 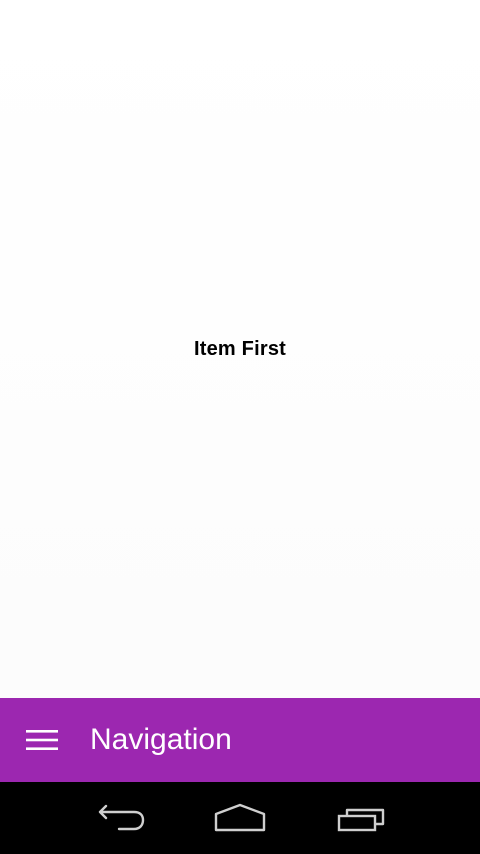 What do you see at coordinates (240, 740) in the screenshot?
I see `bottom-app-bar: Navigation` at bounding box center [240, 740].